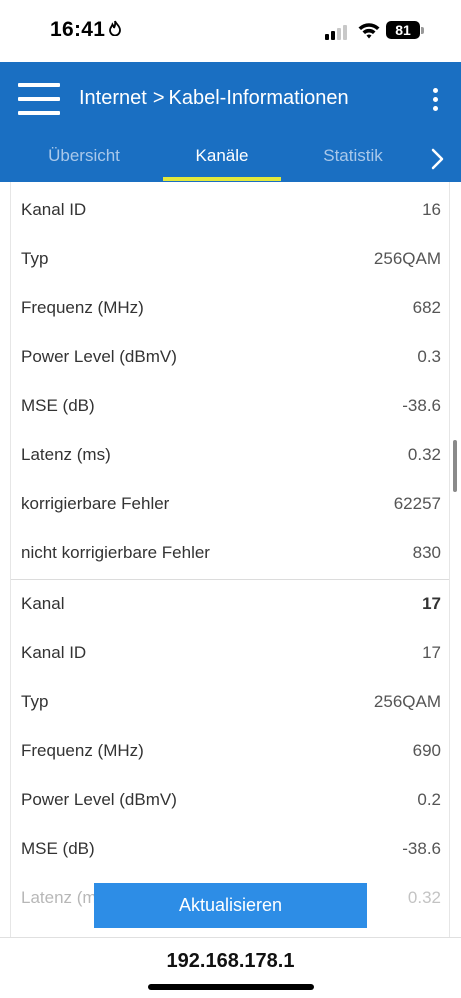 The width and height of the screenshot is (461, 998). I want to click on list-item: Power Level (dBmV) 0.2, so click(230, 800).